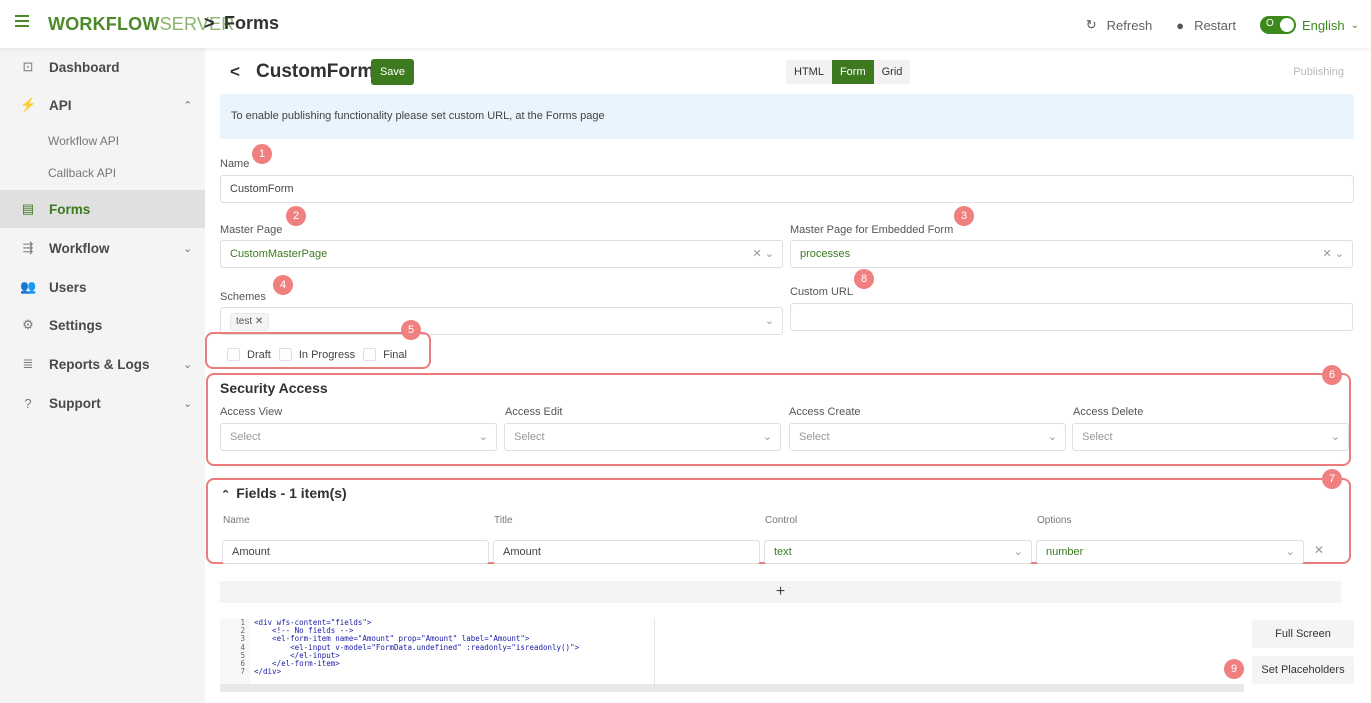 The height and width of the screenshot is (703, 1371). What do you see at coordinates (821, 292) in the screenshot?
I see `custom-url-label: Custom URL` at bounding box center [821, 292].